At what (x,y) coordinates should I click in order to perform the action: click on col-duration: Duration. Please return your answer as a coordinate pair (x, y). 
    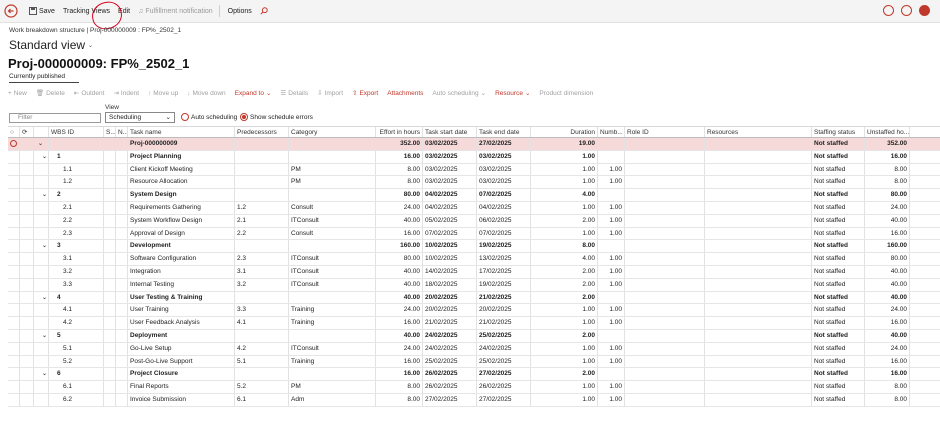
    Looking at the image, I should click on (564, 132).